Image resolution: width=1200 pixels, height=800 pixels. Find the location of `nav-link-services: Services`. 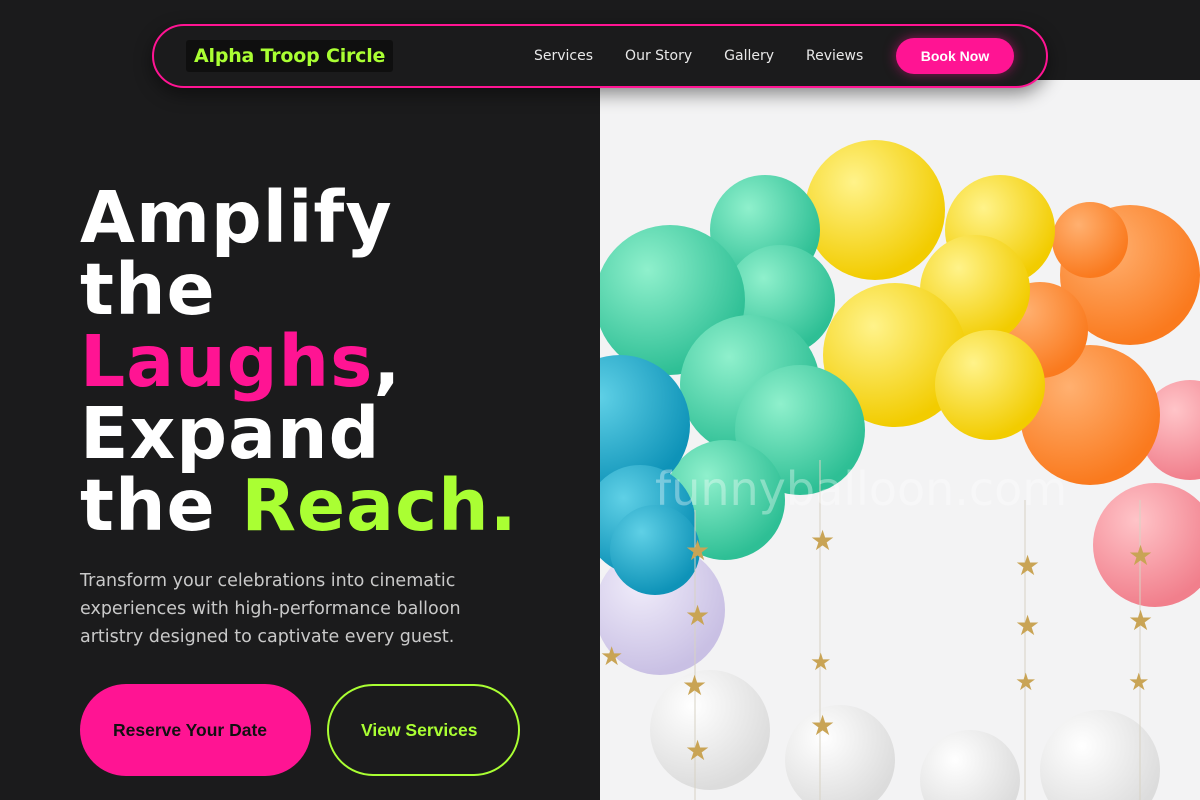

nav-link-services: Services is located at coordinates (563, 56).